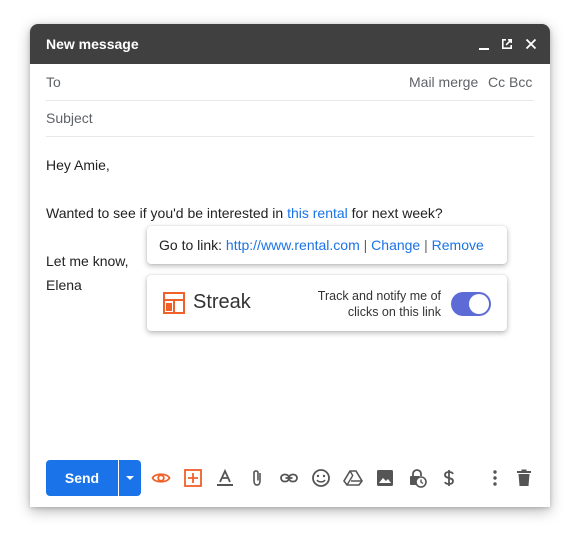 The width and height of the screenshot is (580, 548). I want to click on to-label: To, so click(53, 82).